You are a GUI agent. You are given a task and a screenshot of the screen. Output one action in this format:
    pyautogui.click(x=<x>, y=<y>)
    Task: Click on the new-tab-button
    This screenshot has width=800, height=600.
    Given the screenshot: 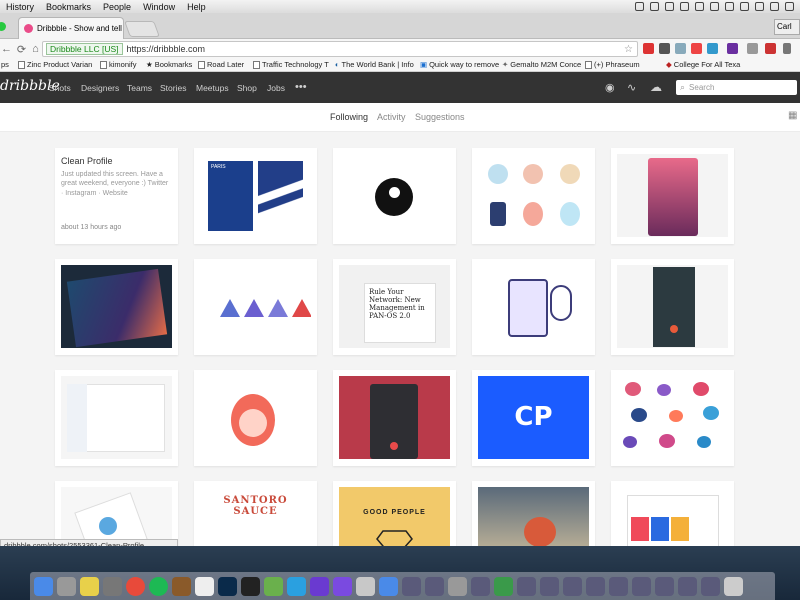 What is the action you would take?
    pyautogui.click(x=142, y=29)
    